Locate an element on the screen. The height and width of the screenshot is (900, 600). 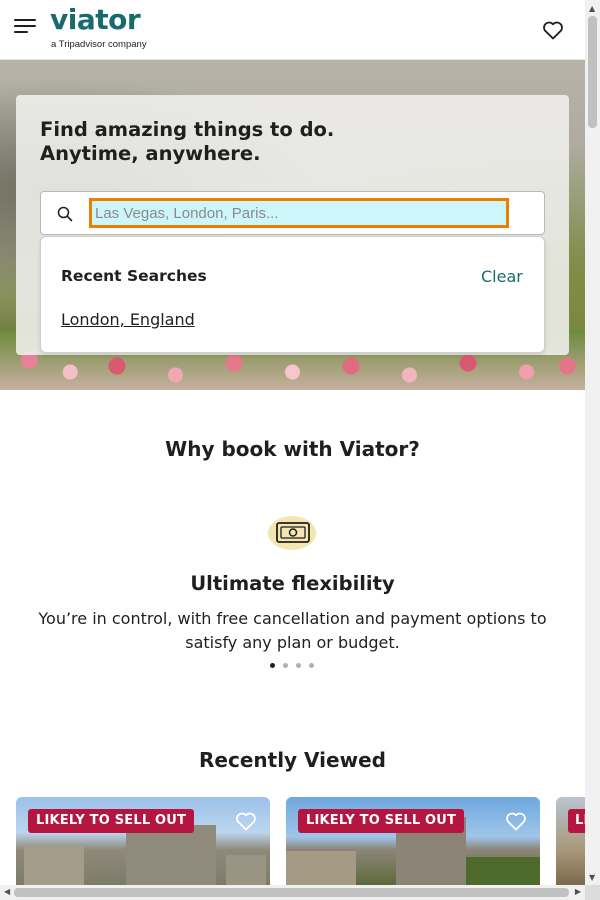
feature-title: Ultimate flexibility is located at coordinates (292, 583).